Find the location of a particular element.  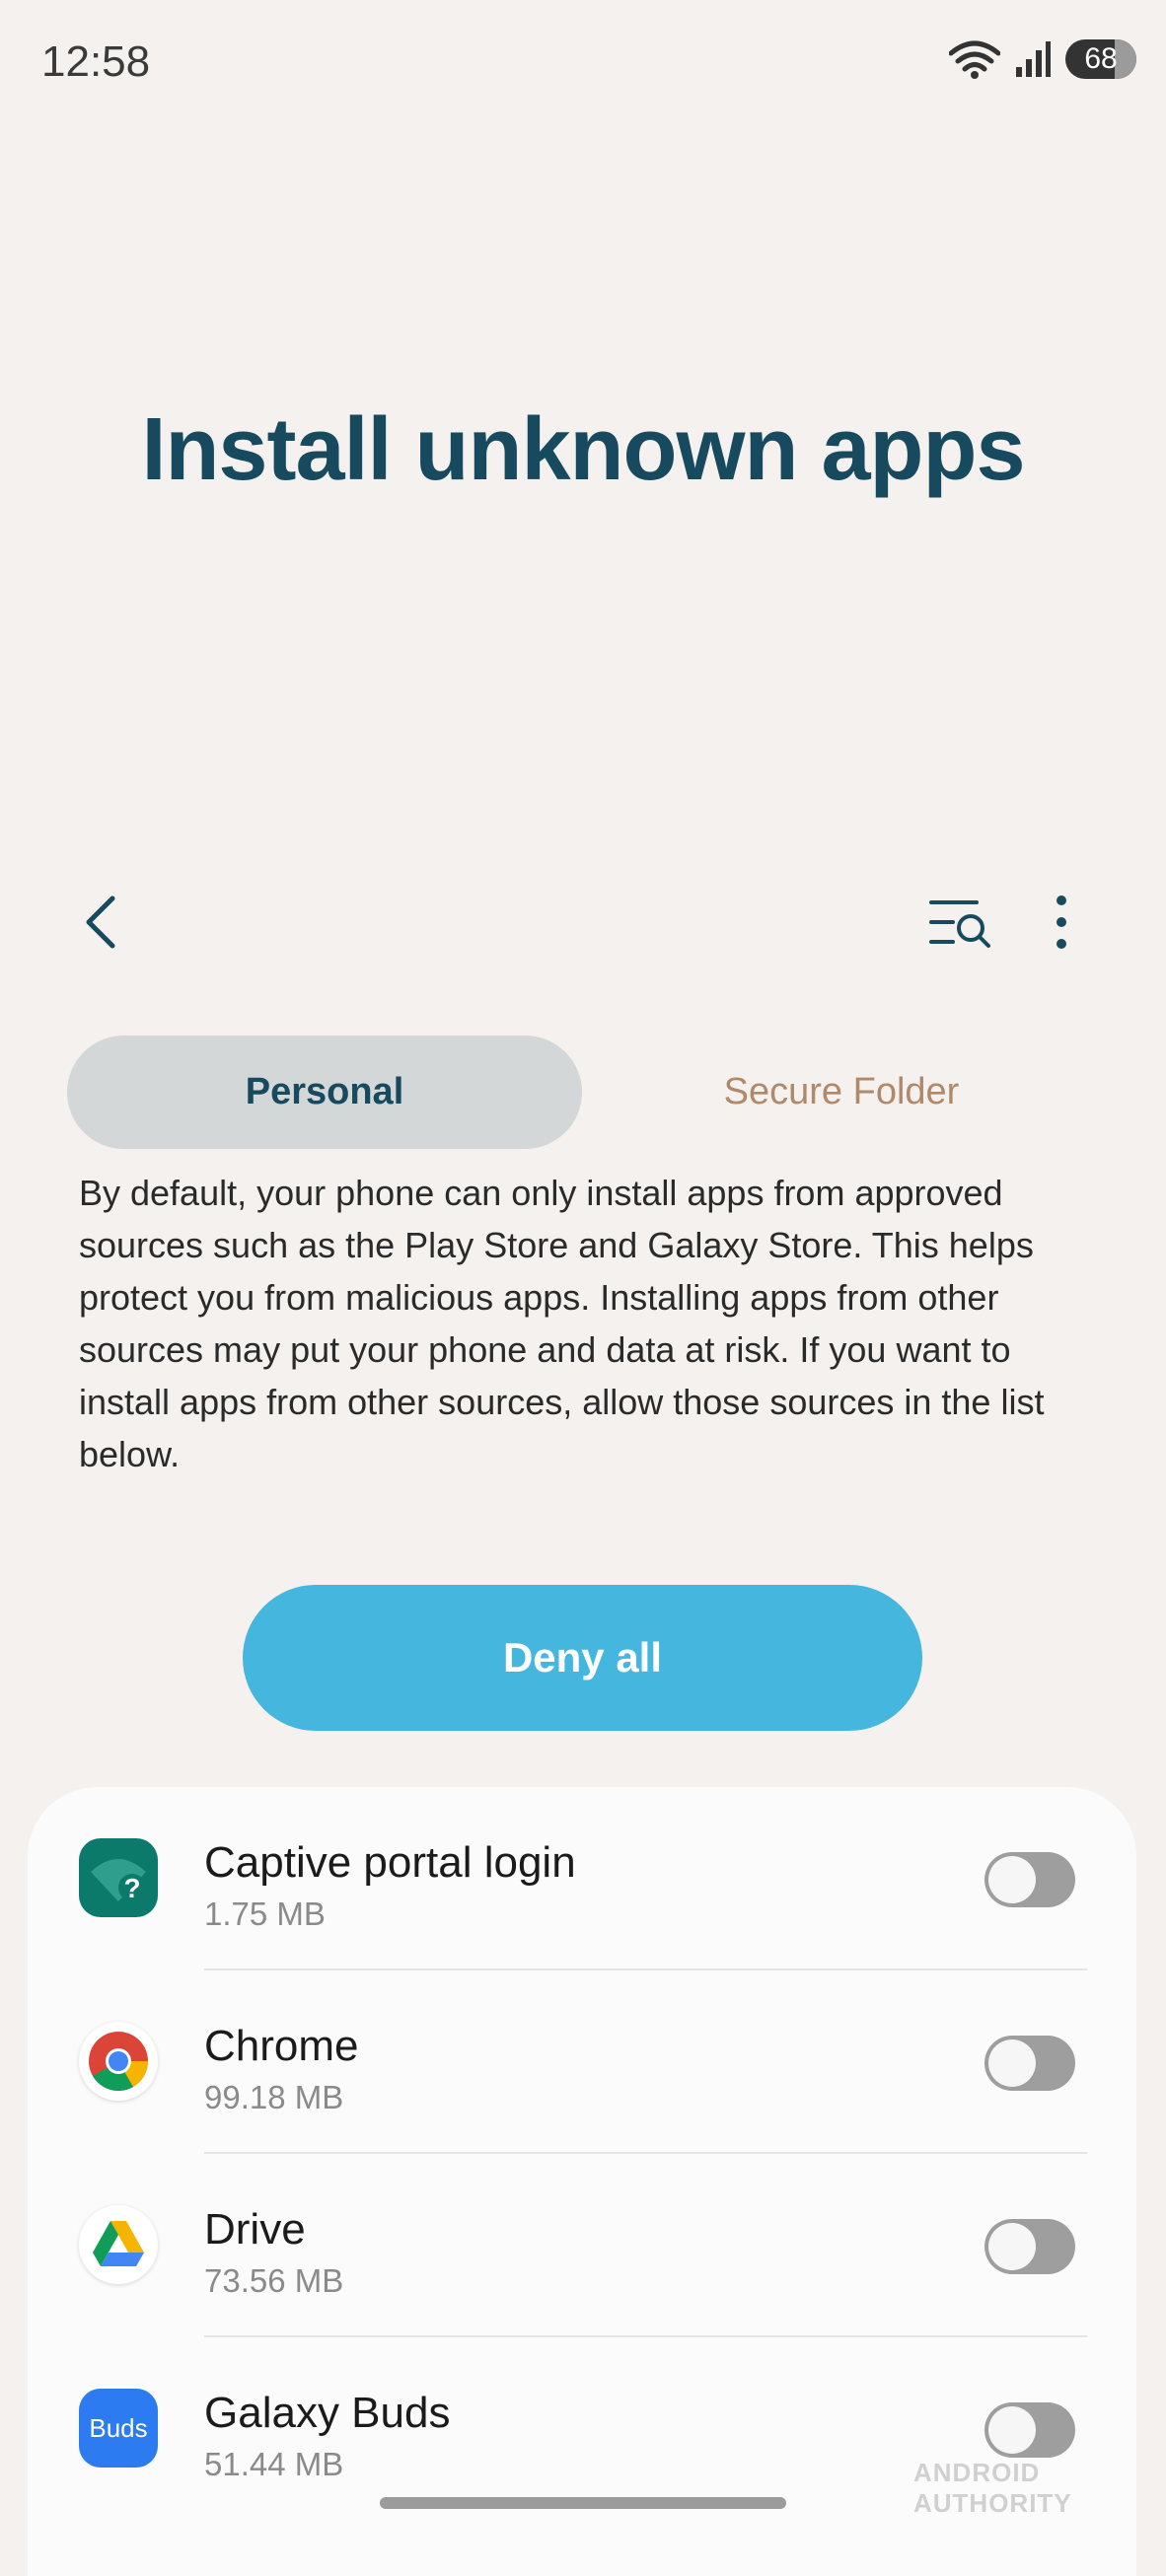

app-size: 99.18 MB is located at coordinates (274, 2097).